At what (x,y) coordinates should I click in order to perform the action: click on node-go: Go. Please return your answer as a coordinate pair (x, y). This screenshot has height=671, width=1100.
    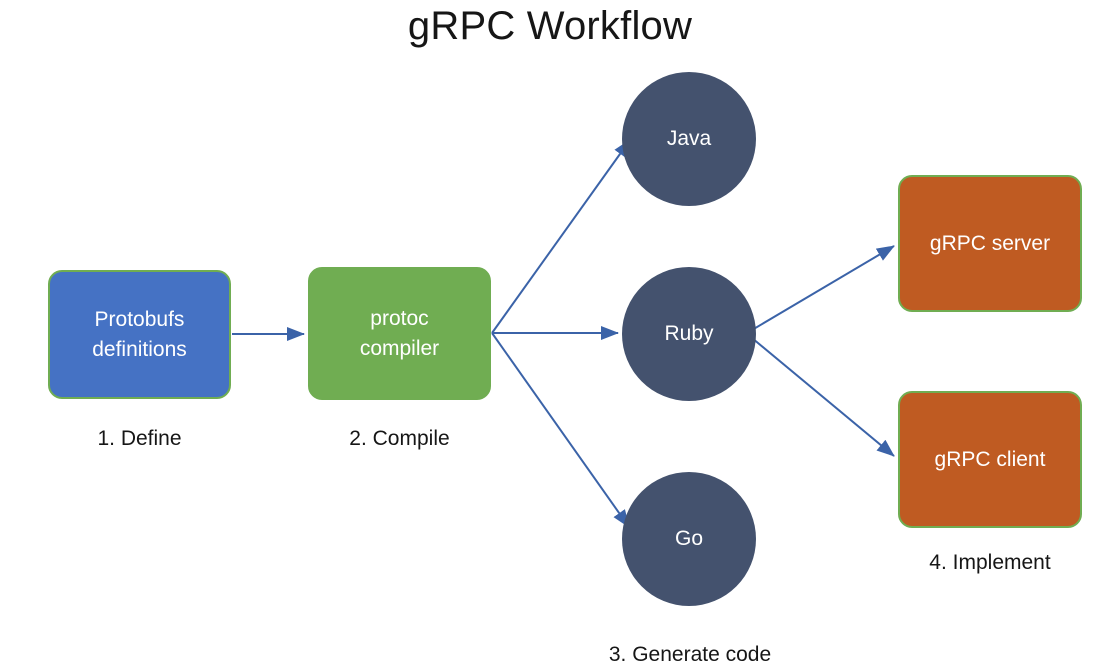
    Looking at the image, I should click on (689, 539).